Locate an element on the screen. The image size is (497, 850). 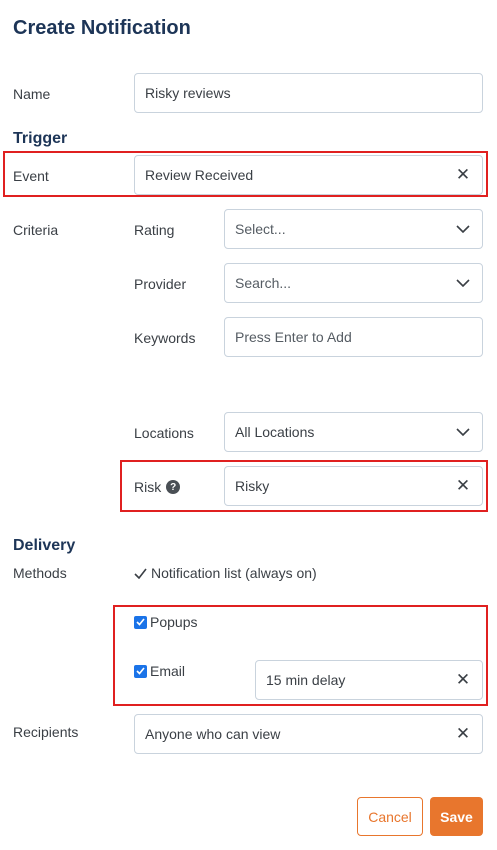
popups-checkbox is located at coordinates (140, 622).